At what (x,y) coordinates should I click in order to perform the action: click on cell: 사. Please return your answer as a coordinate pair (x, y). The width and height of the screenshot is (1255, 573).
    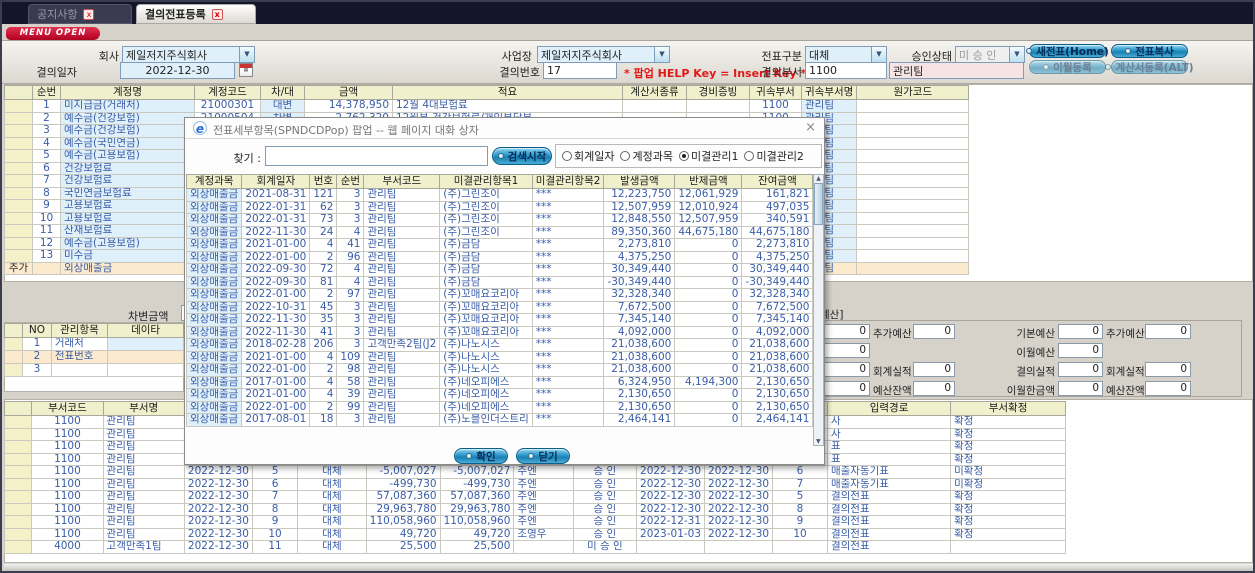
    Looking at the image, I should click on (889, 422).